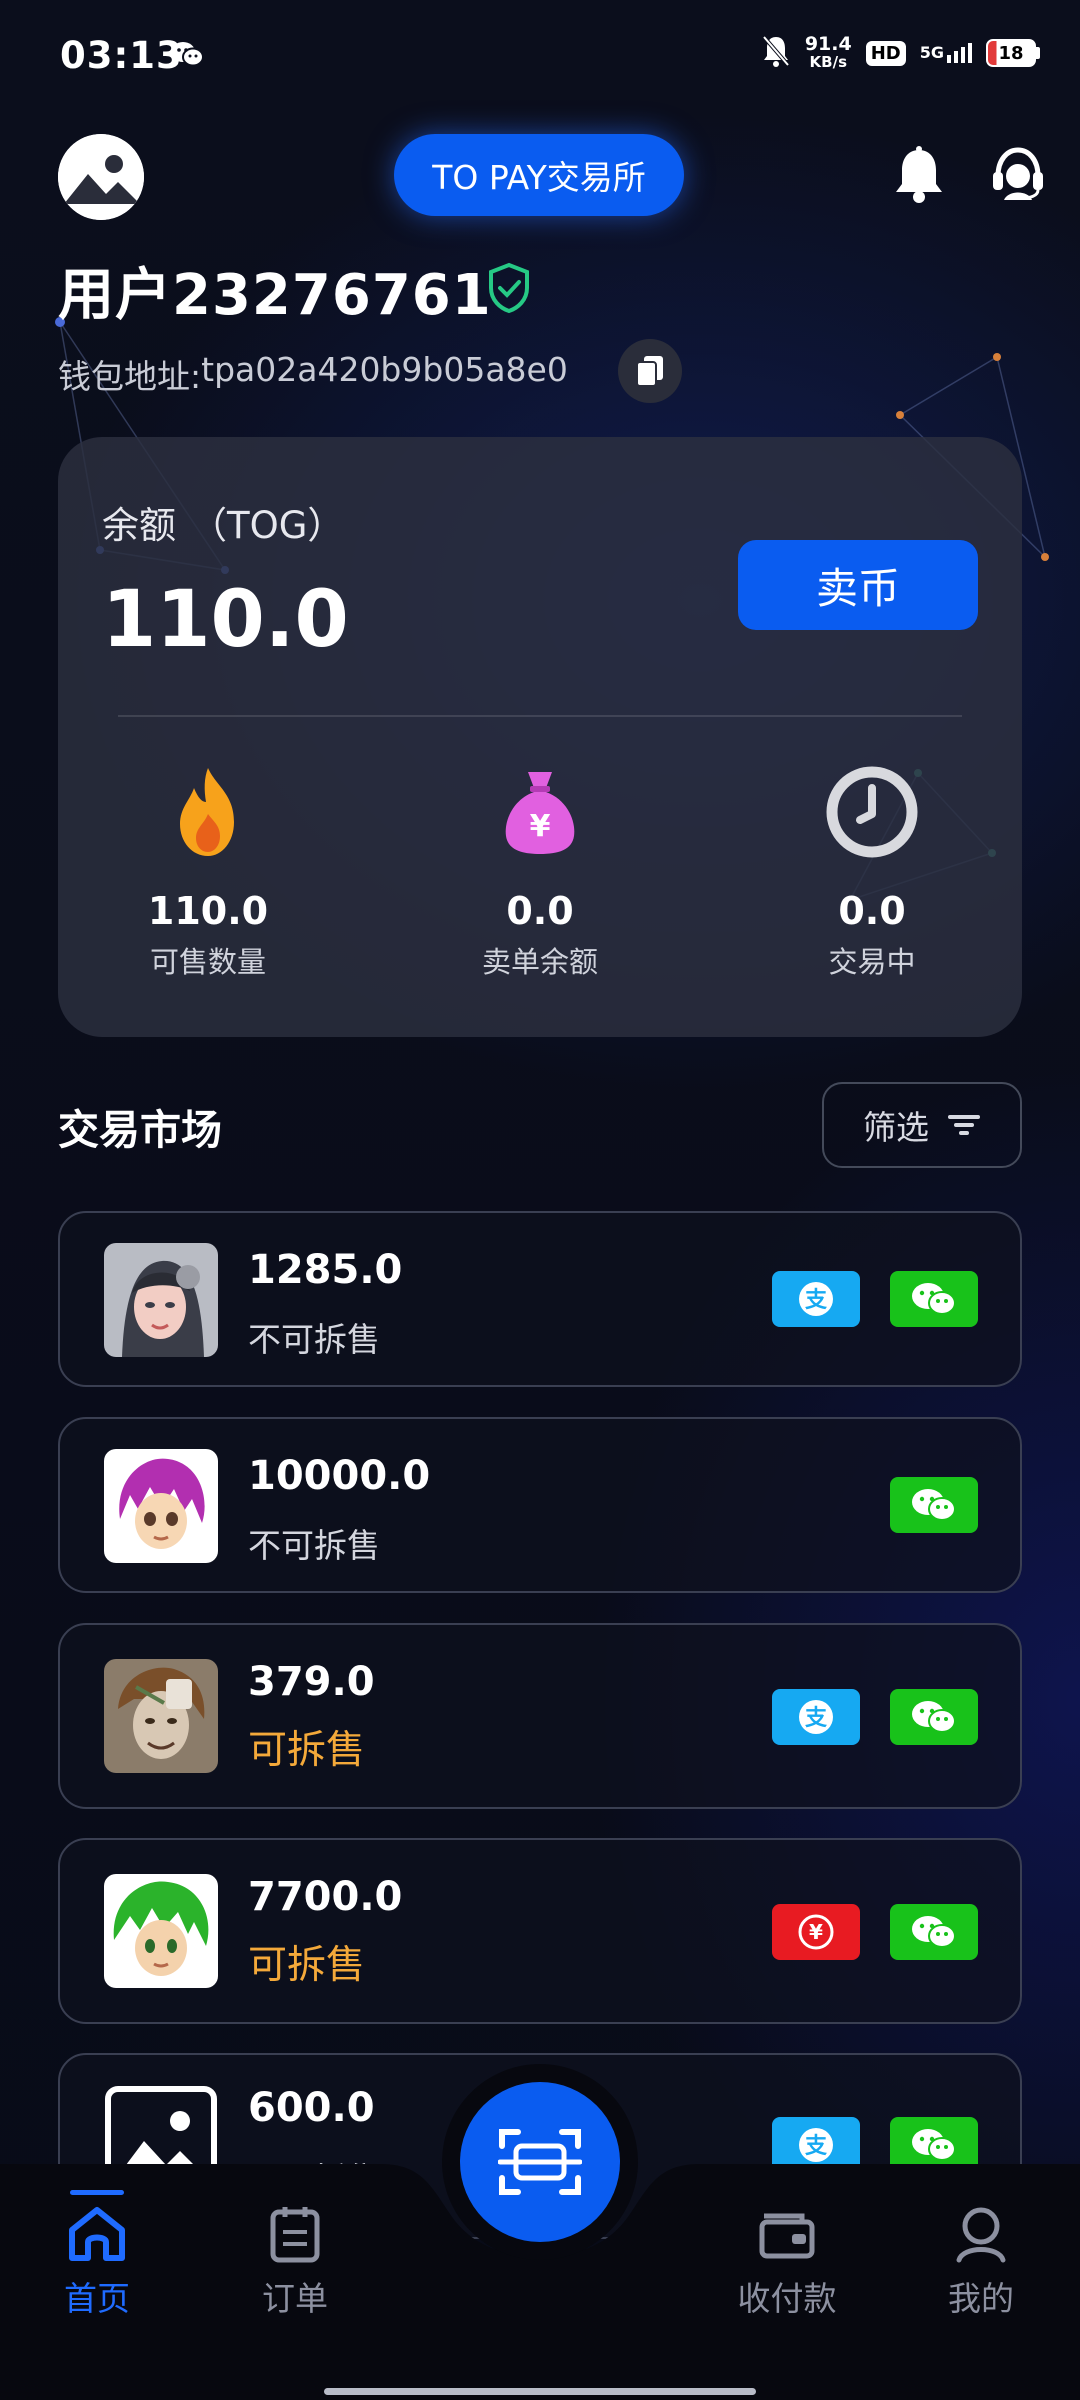 The height and width of the screenshot is (2400, 1080). I want to click on payment-methods, so click(934, 1505).